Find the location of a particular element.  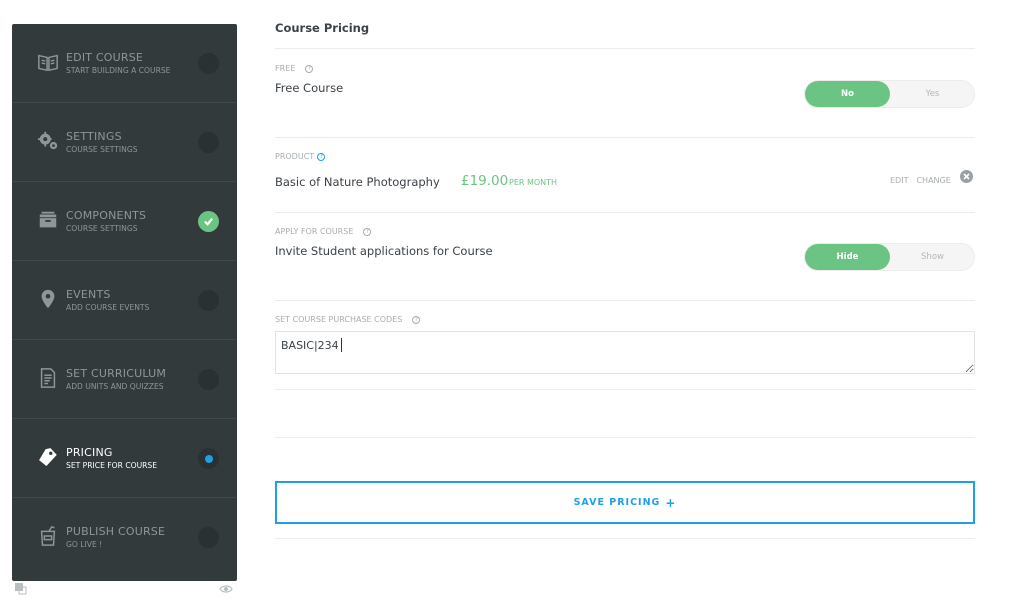

toggle-option-hide: Hide is located at coordinates (847, 257).